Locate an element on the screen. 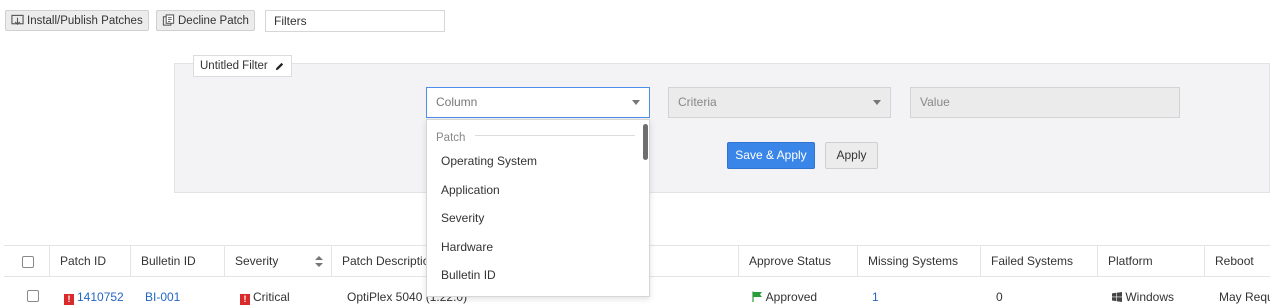  row-platform: Windows is located at coordinates (1143, 297).